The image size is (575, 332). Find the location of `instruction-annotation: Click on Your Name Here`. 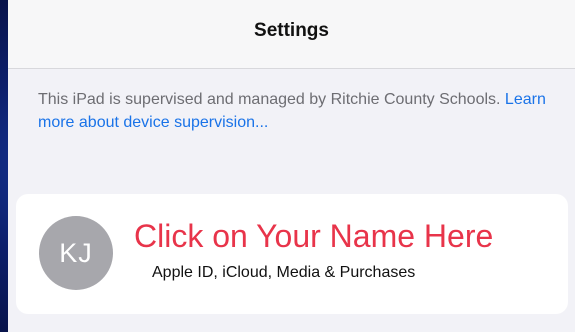

instruction-annotation: Click on Your Name Here is located at coordinates (314, 236).